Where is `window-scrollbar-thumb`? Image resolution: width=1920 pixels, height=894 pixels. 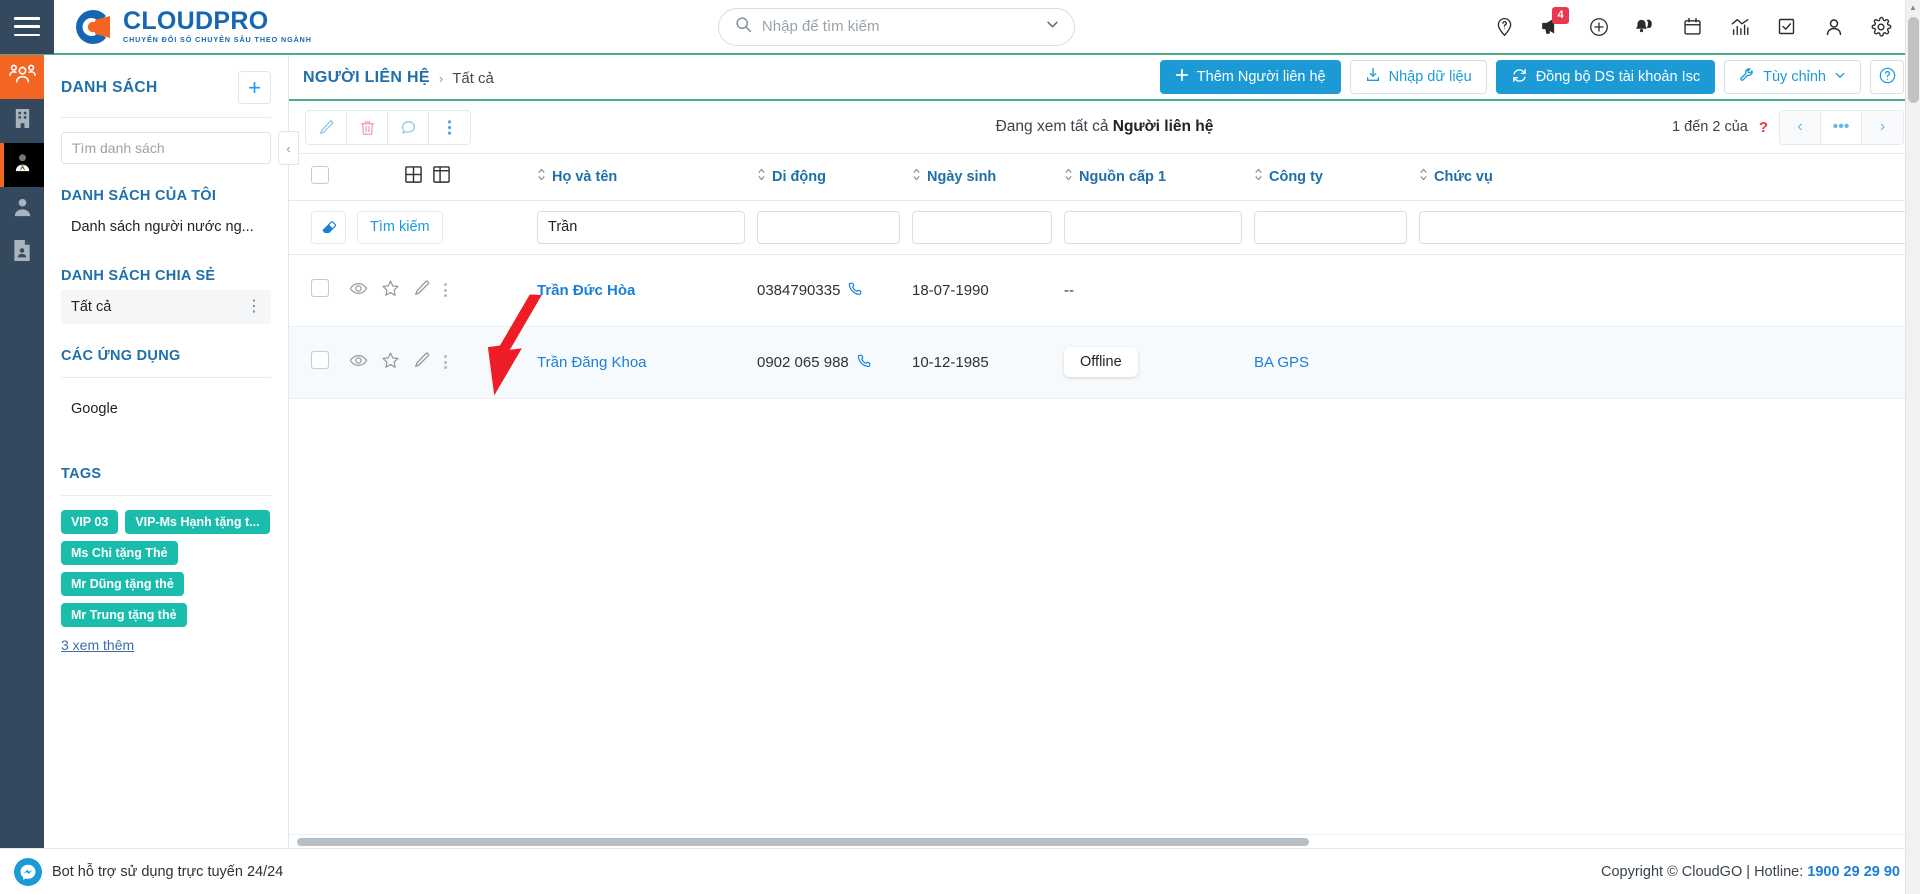
window-scrollbar-thumb is located at coordinates (1913, 60).